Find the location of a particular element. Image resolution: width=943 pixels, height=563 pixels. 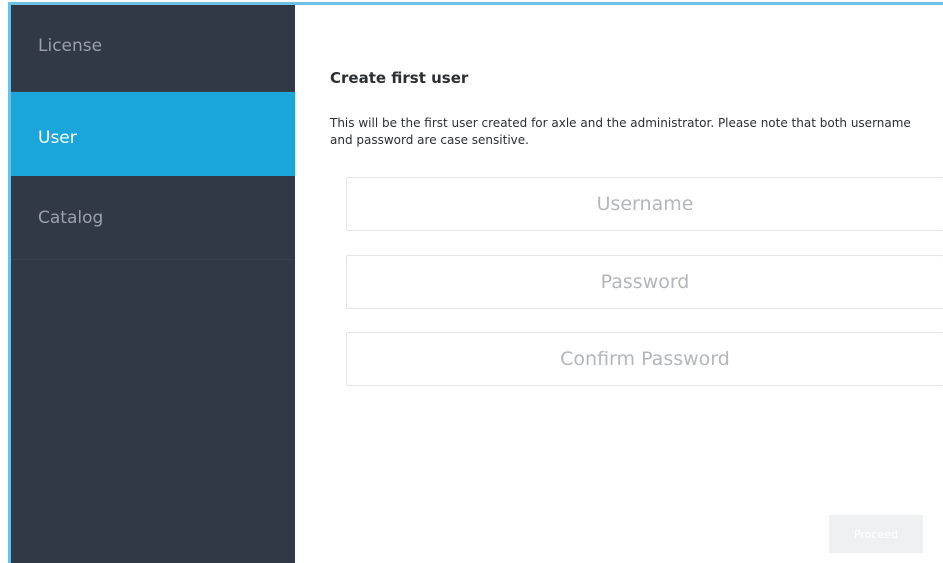

password-input is located at coordinates (644, 282).